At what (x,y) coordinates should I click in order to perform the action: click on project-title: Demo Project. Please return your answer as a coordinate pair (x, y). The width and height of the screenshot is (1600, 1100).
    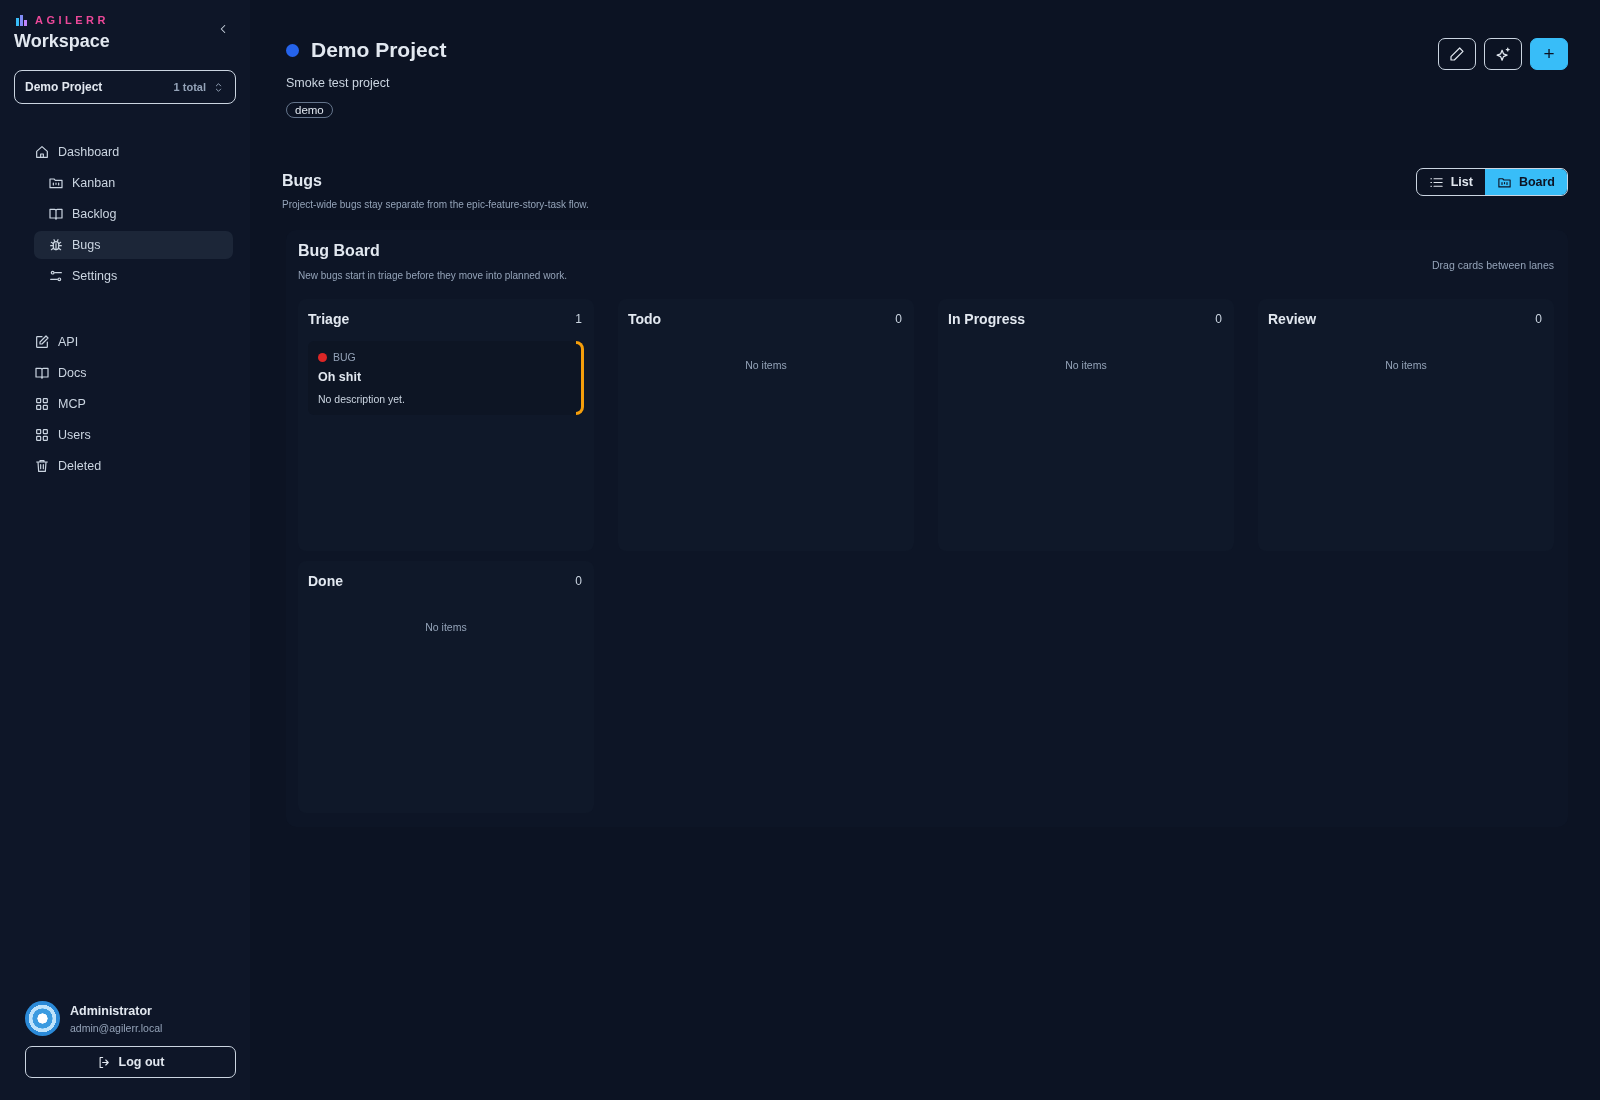
    Looking at the image, I should click on (379, 50).